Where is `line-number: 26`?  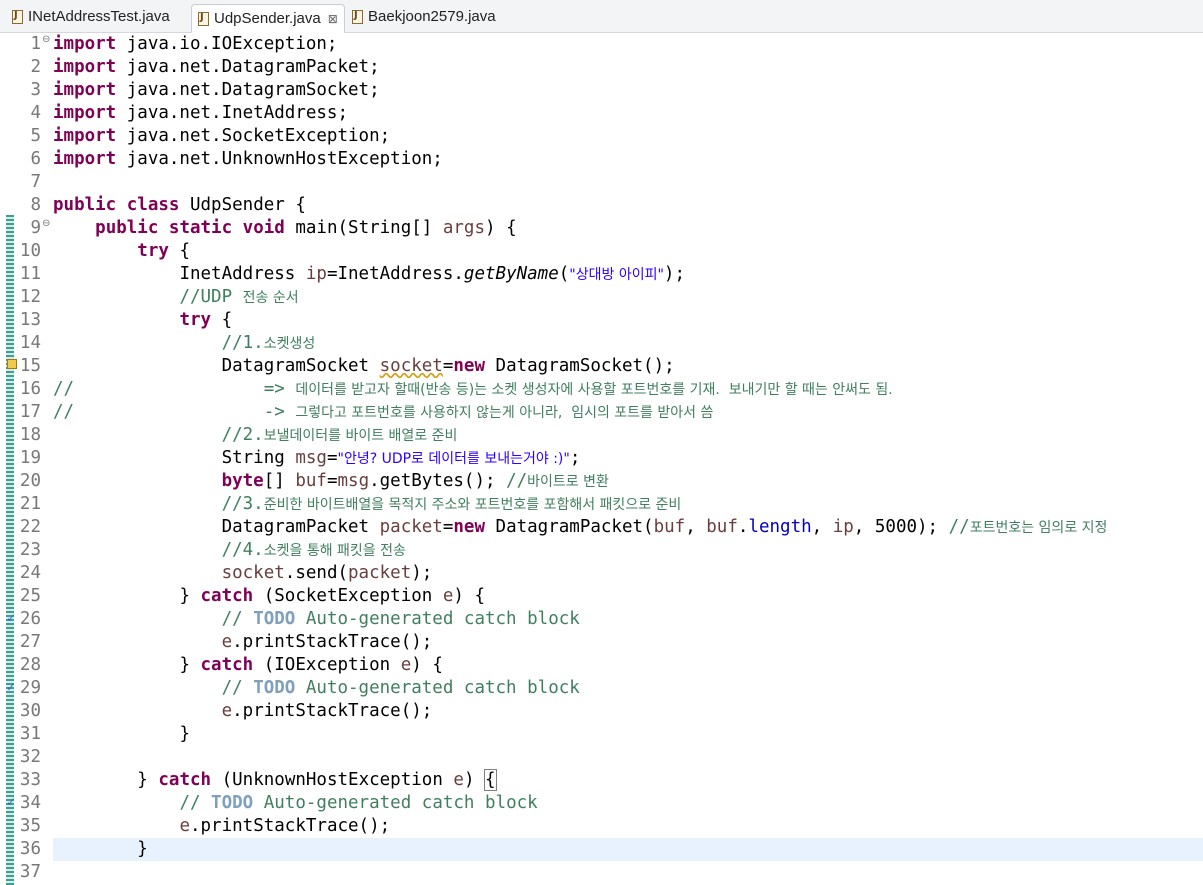 line-number: 26 is located at coordinates (30, 619).